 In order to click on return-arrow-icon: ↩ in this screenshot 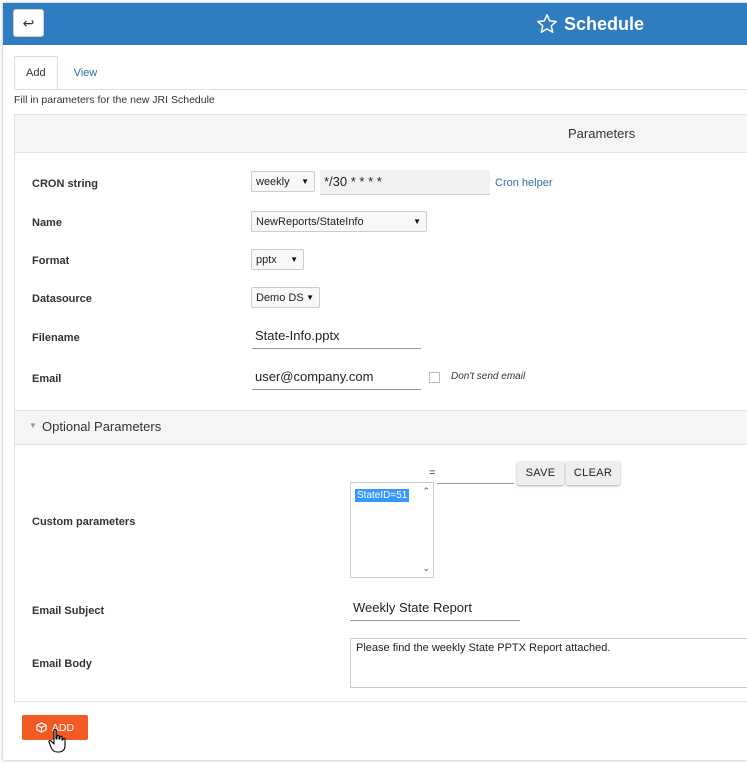, I will do `click(28, 22)`.